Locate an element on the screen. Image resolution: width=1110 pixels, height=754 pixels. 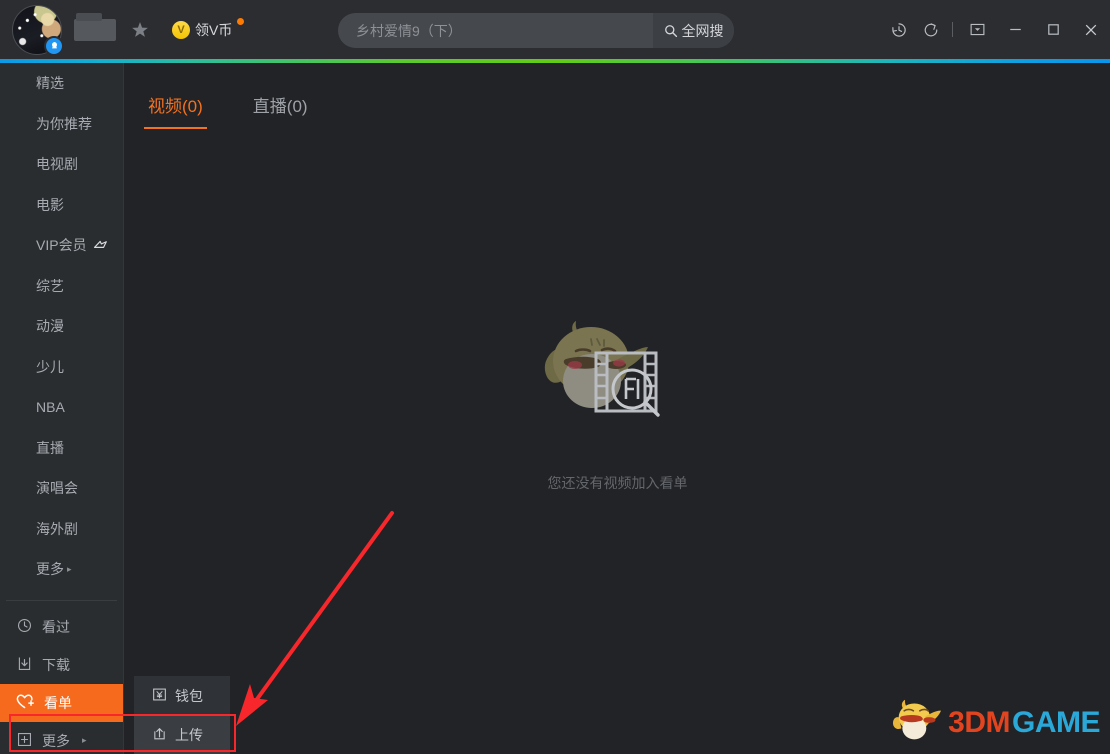
sidebar-item-gengduo-top: 更多 ▸ is located at coordinates (61, 569).